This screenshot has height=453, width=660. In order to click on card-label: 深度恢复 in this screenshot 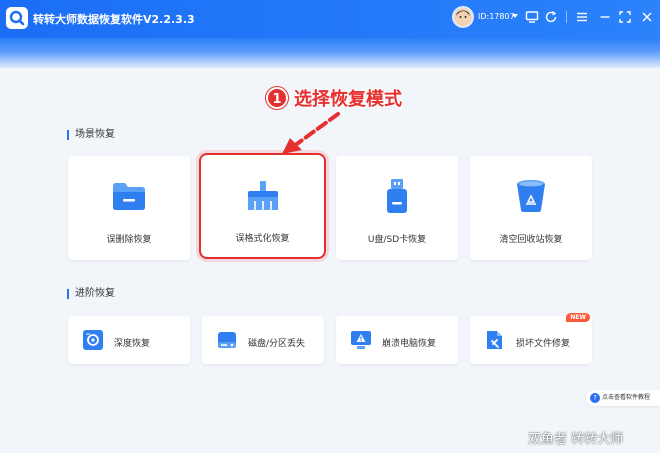, I will do `click(132, 344)`.